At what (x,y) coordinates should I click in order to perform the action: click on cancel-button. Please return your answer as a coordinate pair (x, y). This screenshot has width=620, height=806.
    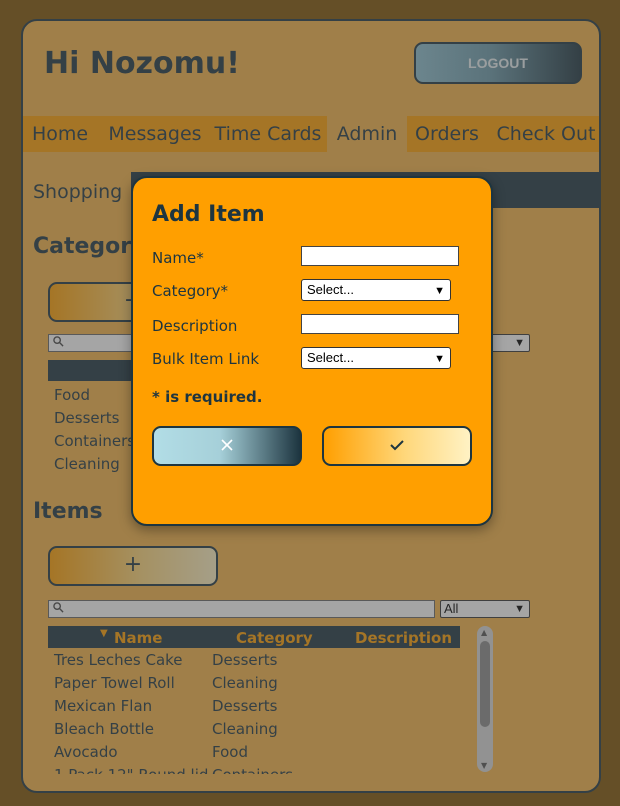
    Looking at the image, I should click on (227, 446).